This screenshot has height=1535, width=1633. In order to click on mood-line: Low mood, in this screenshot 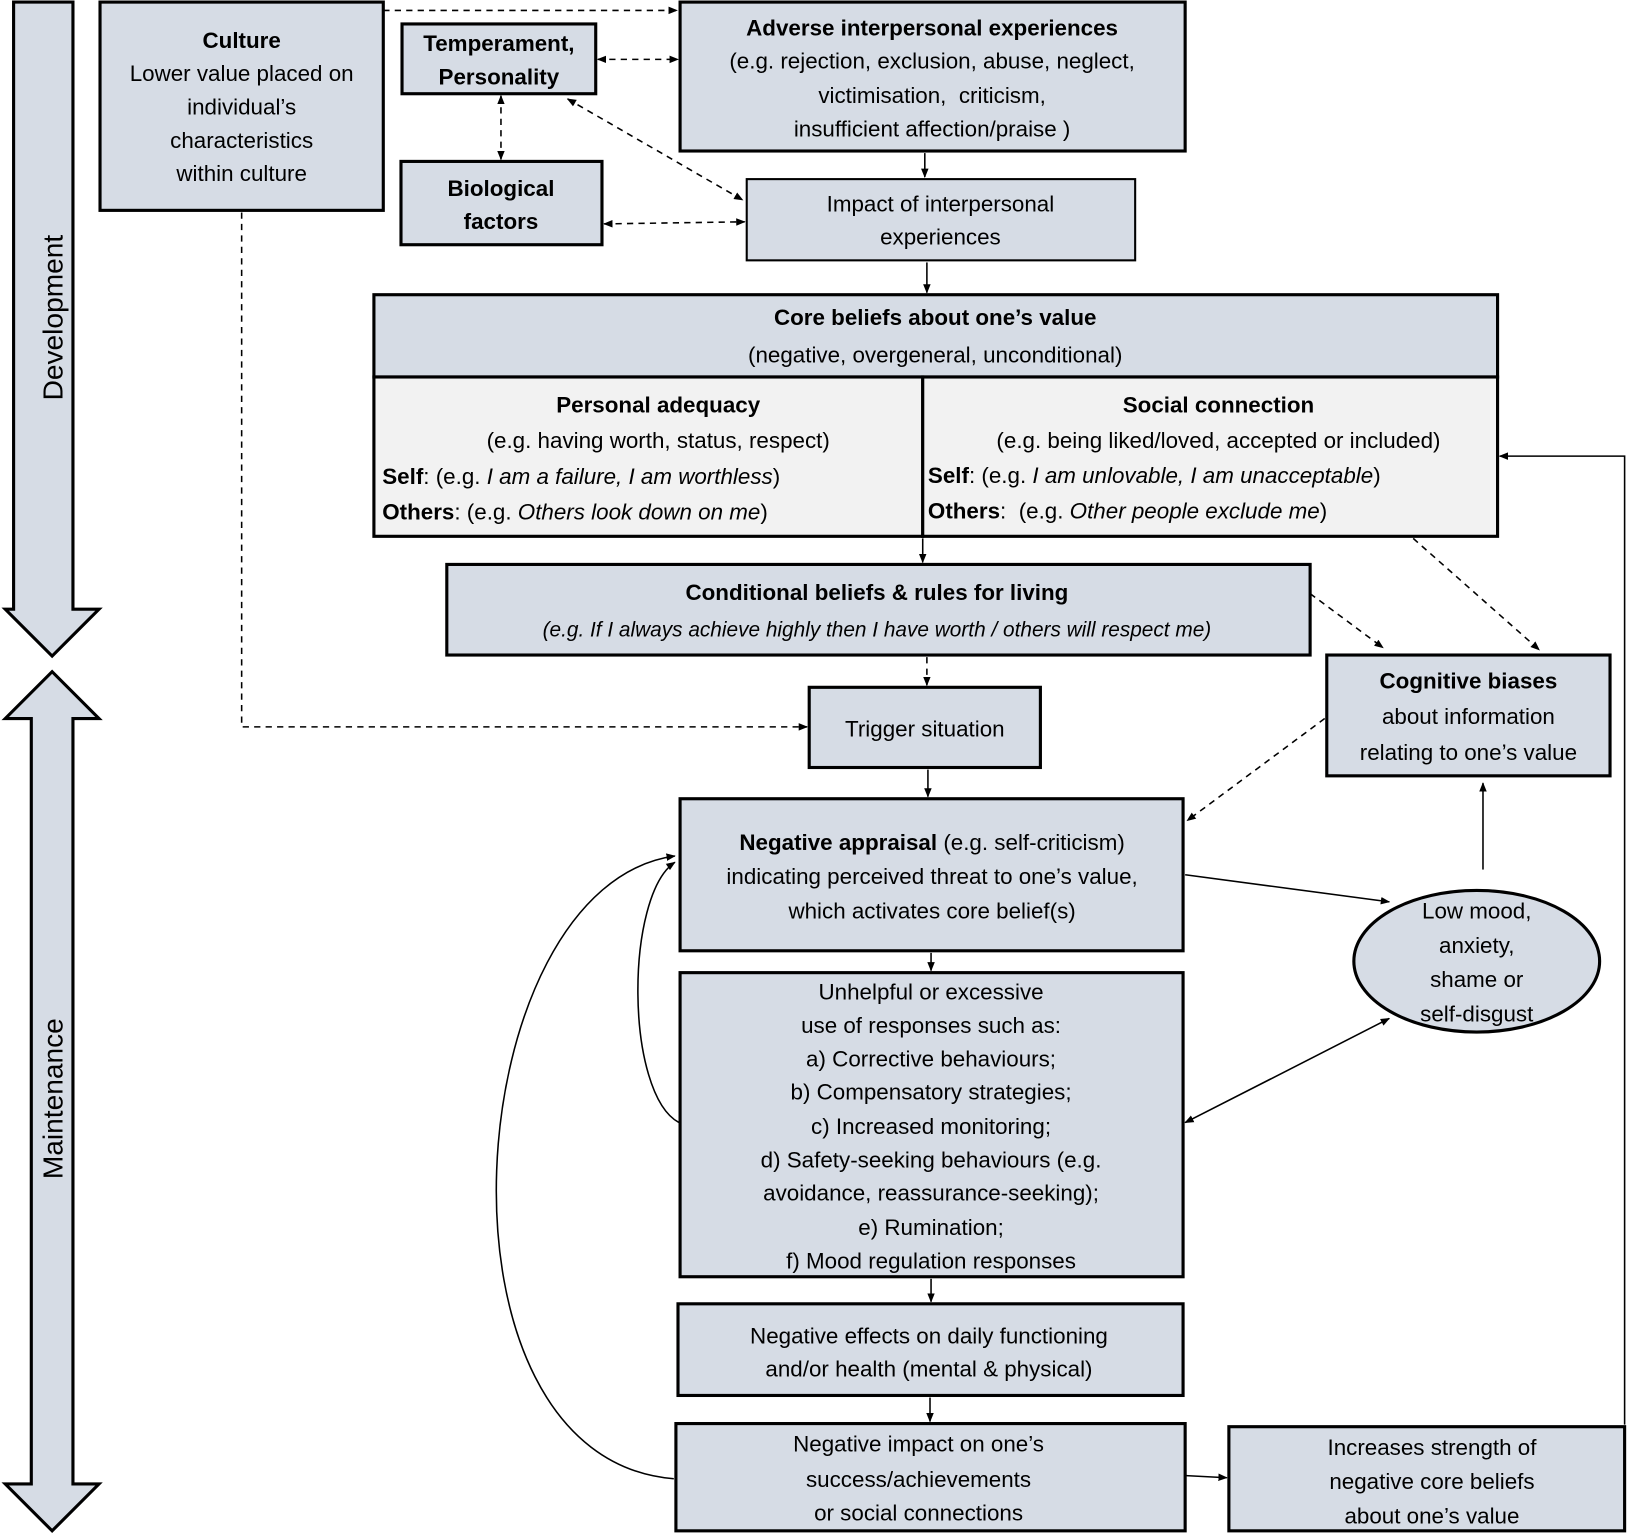, I will do `click(1476, 911)`.